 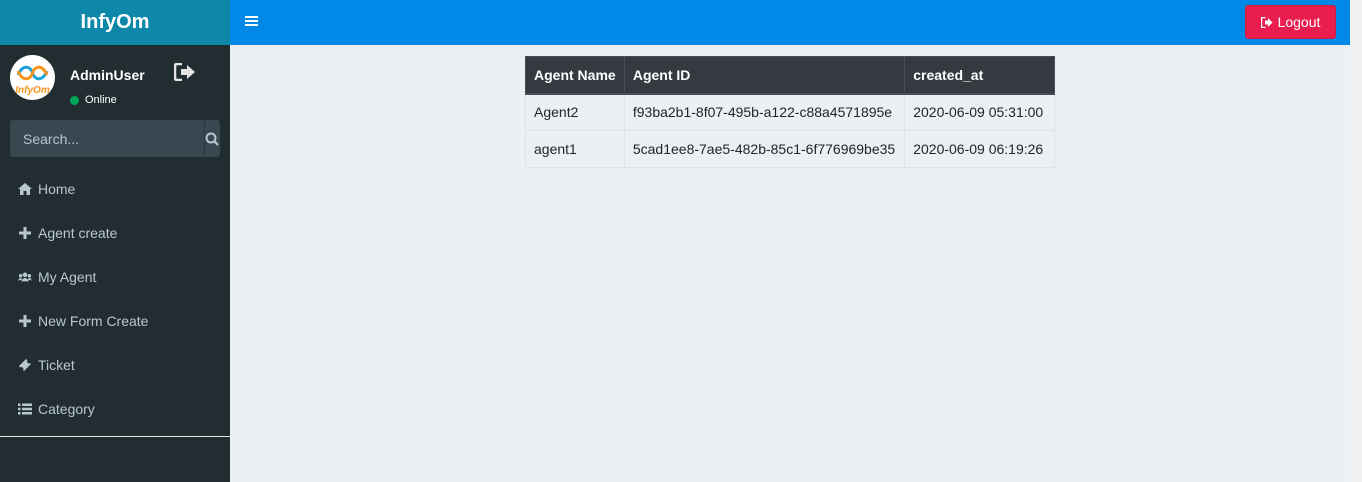 I want to click on sidebar-search, so click(x=115, y=138).